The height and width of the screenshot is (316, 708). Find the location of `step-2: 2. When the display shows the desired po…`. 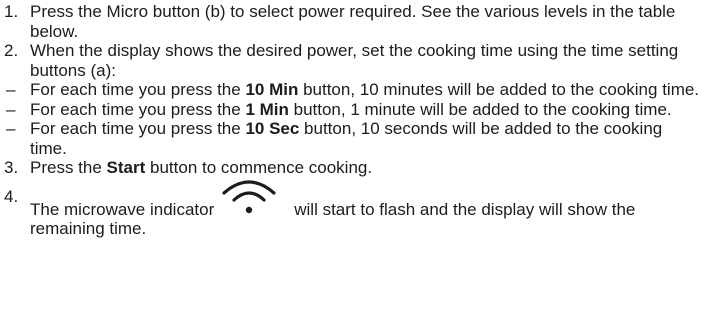

step-2: 2. When the display shows the desired po… is located at coordinates (353, 60).